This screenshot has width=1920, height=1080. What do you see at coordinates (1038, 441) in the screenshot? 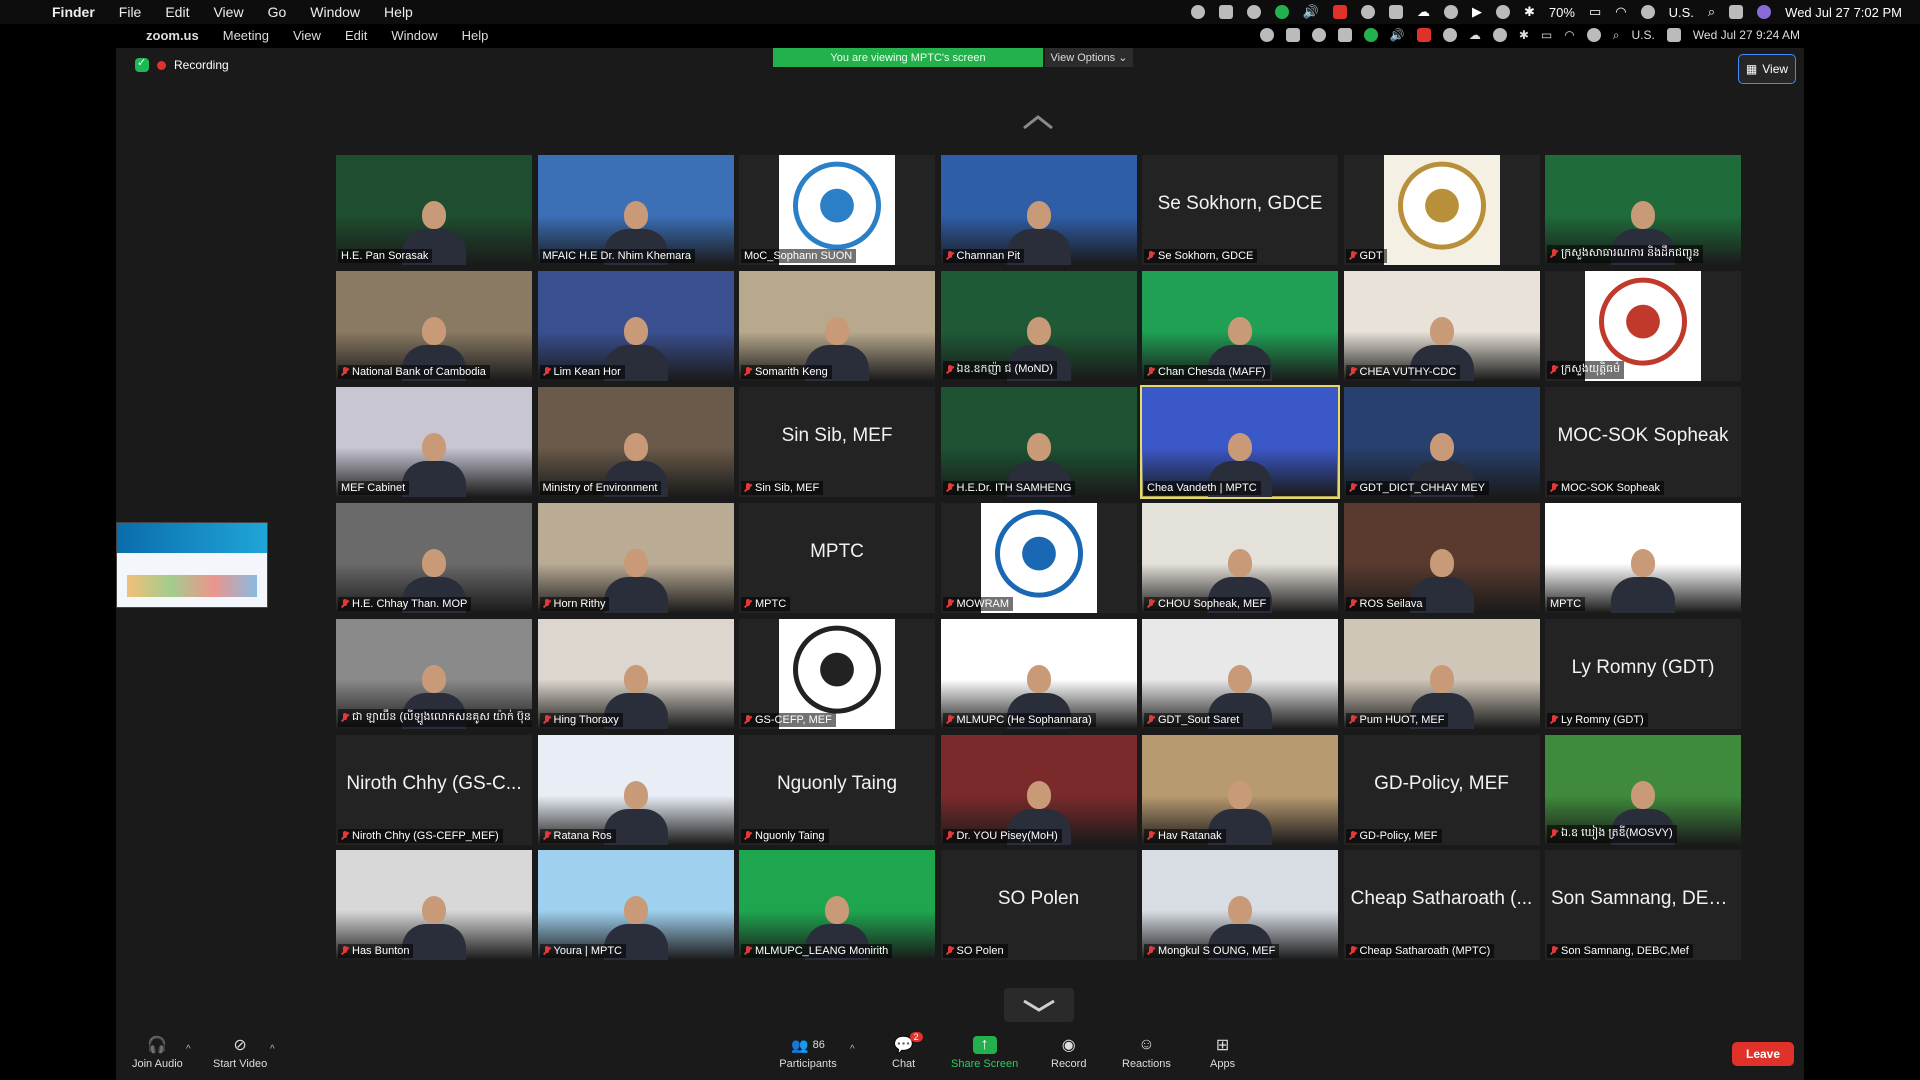
I see `participant-tile: H.E.Dr. ITH SAMHENG` at bounding box center [1038, 441].